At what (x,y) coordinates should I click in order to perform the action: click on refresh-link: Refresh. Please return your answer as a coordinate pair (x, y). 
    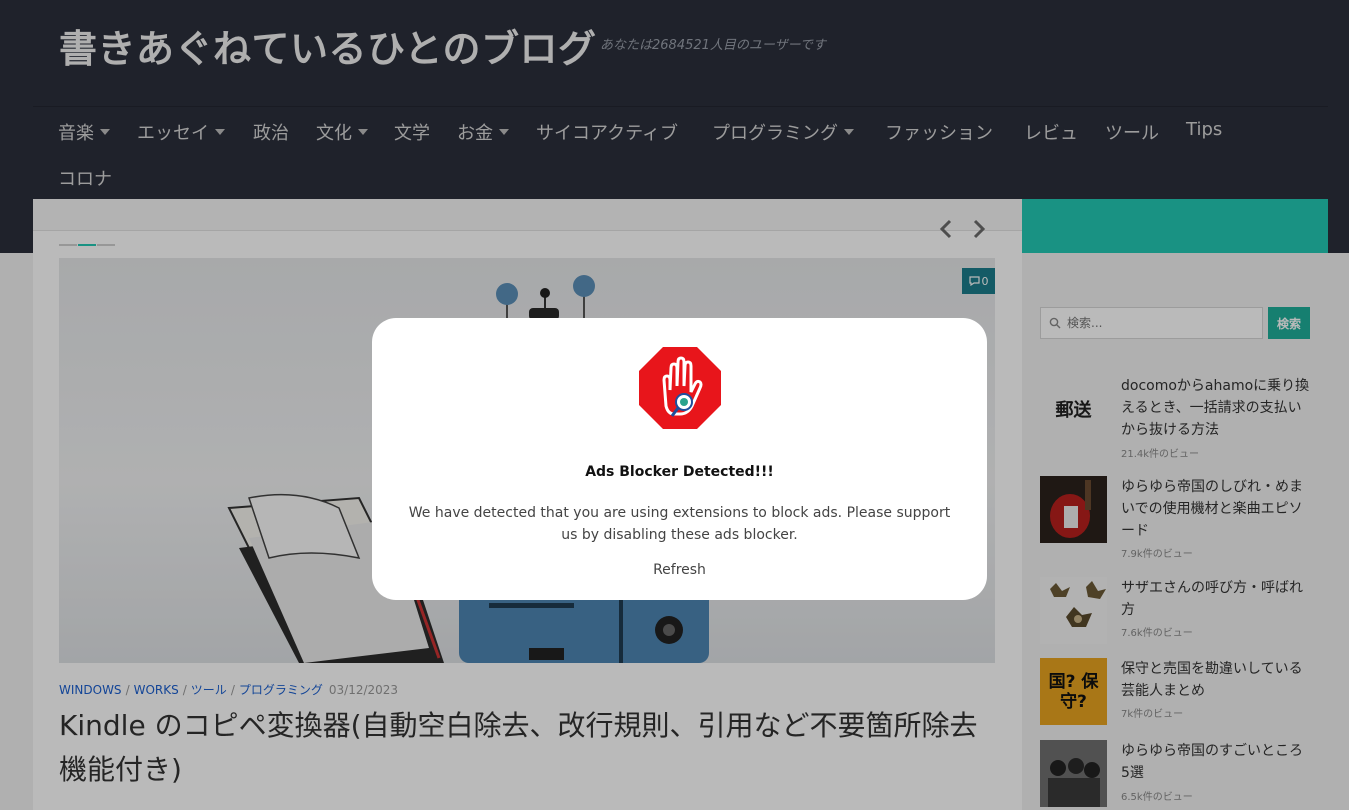
    Looking at the image, I should click on (679, 570).